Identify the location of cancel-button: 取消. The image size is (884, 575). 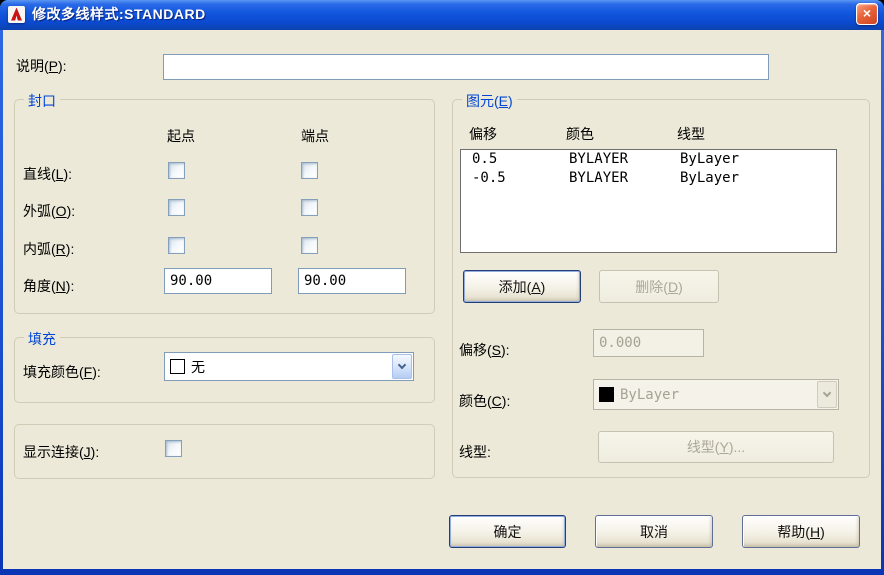
(654, 531).